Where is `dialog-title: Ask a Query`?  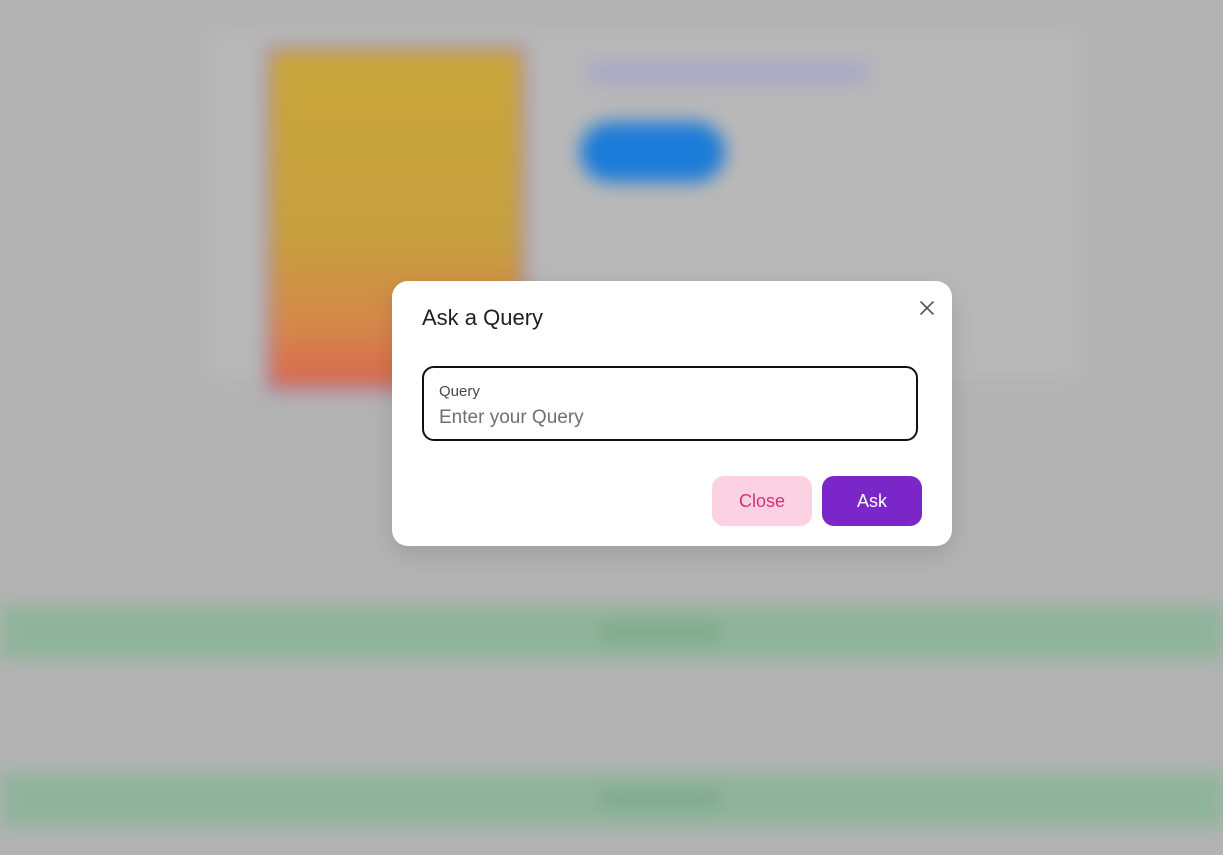 dialog-title: Ask a Query is located at coordinates (483, 317).